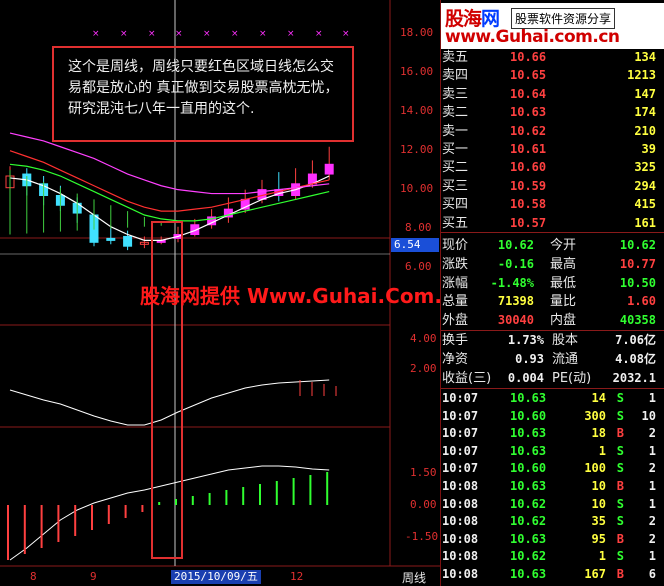 This screenshot has height=586, width=664. I want to click on tick-row: 10:08 10.63 167 B 6, so click(552, 574).